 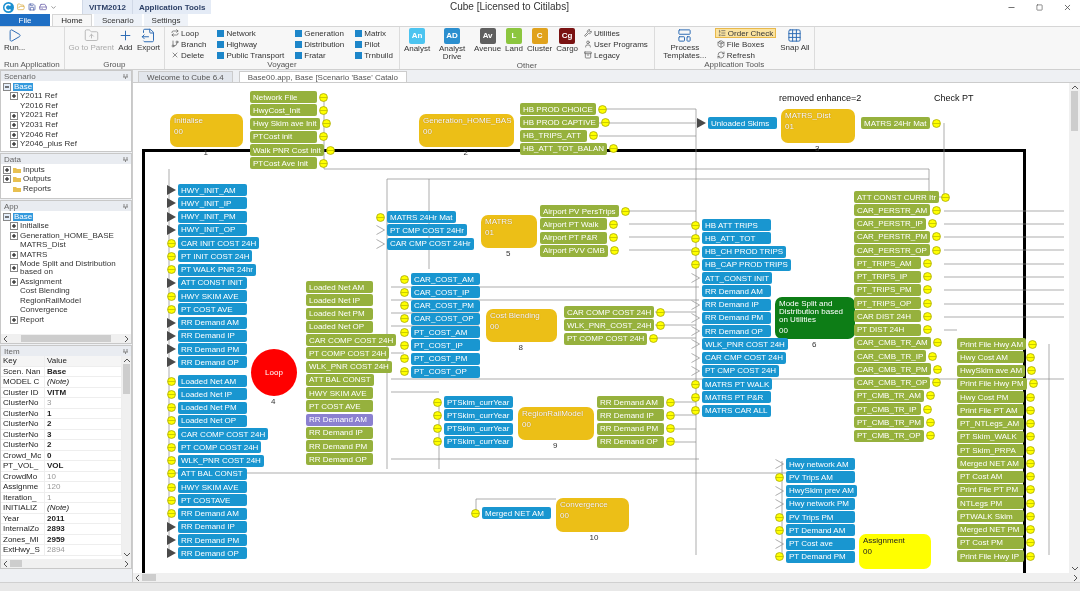 I want to click on close-icon, so click(x=1067, y=7).